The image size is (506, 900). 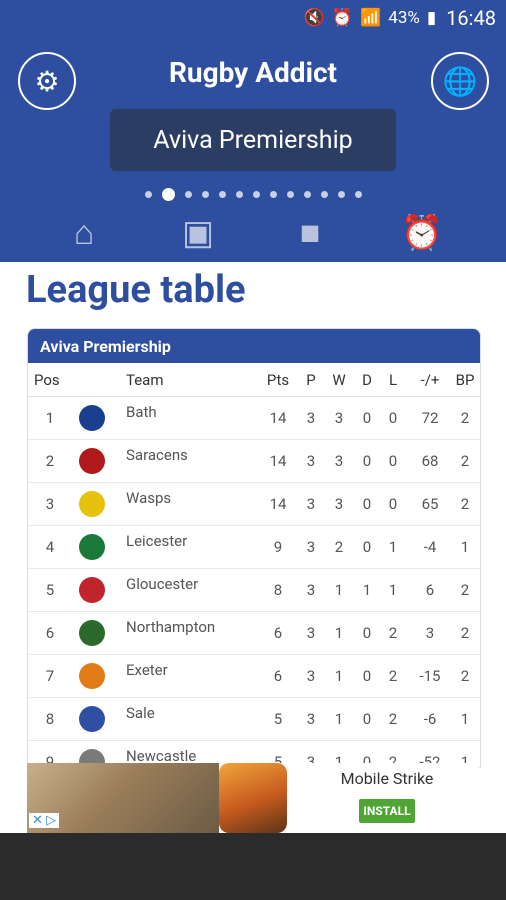 I want to click on row-diff: 6, so click(x=430, y=590).